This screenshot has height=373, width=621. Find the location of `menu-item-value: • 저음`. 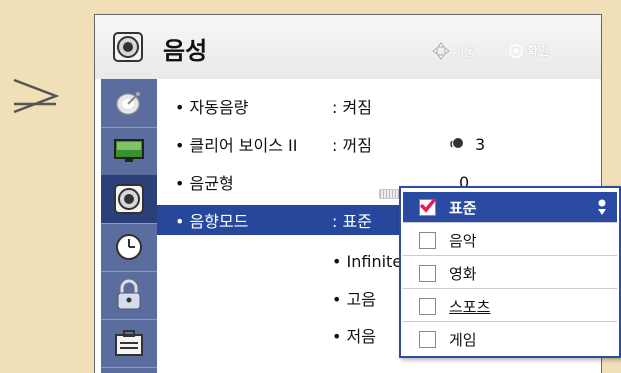

menu-item-value: • 저음 is located at coordinates (354, 336).